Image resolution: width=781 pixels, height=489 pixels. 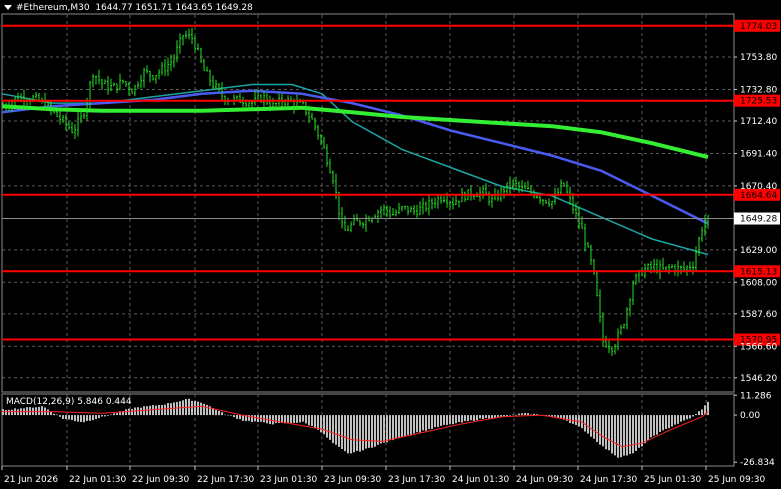 I want to click on time-tick-label: 25 Jun 01:30, so click(x=672, y=480).